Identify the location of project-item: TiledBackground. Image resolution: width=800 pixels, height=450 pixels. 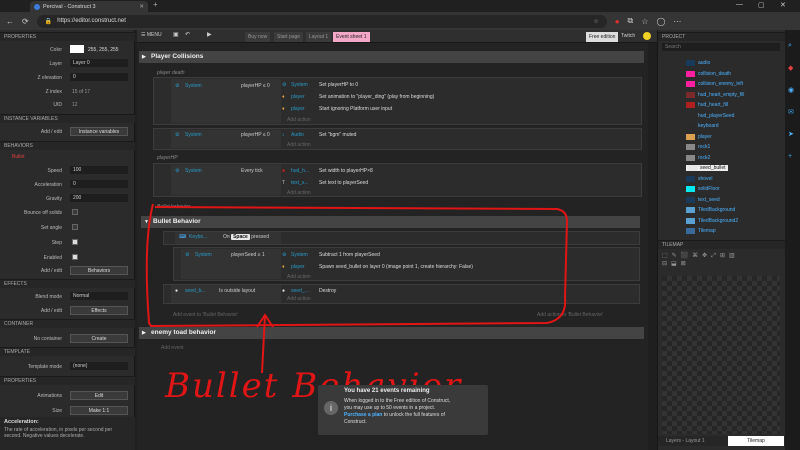
(710, 210).